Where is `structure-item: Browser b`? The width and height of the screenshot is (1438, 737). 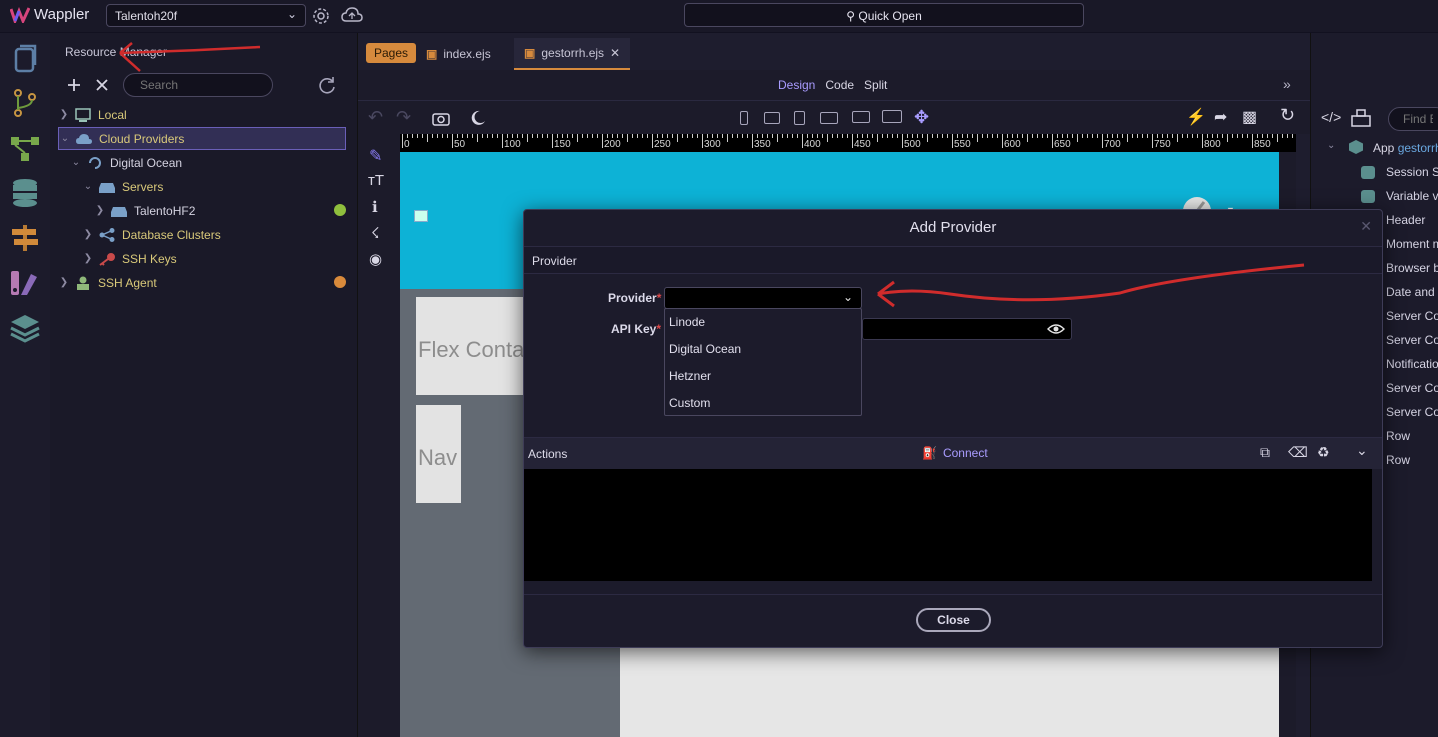 structure-item: Browser b is located at coordinates (1412, 268).